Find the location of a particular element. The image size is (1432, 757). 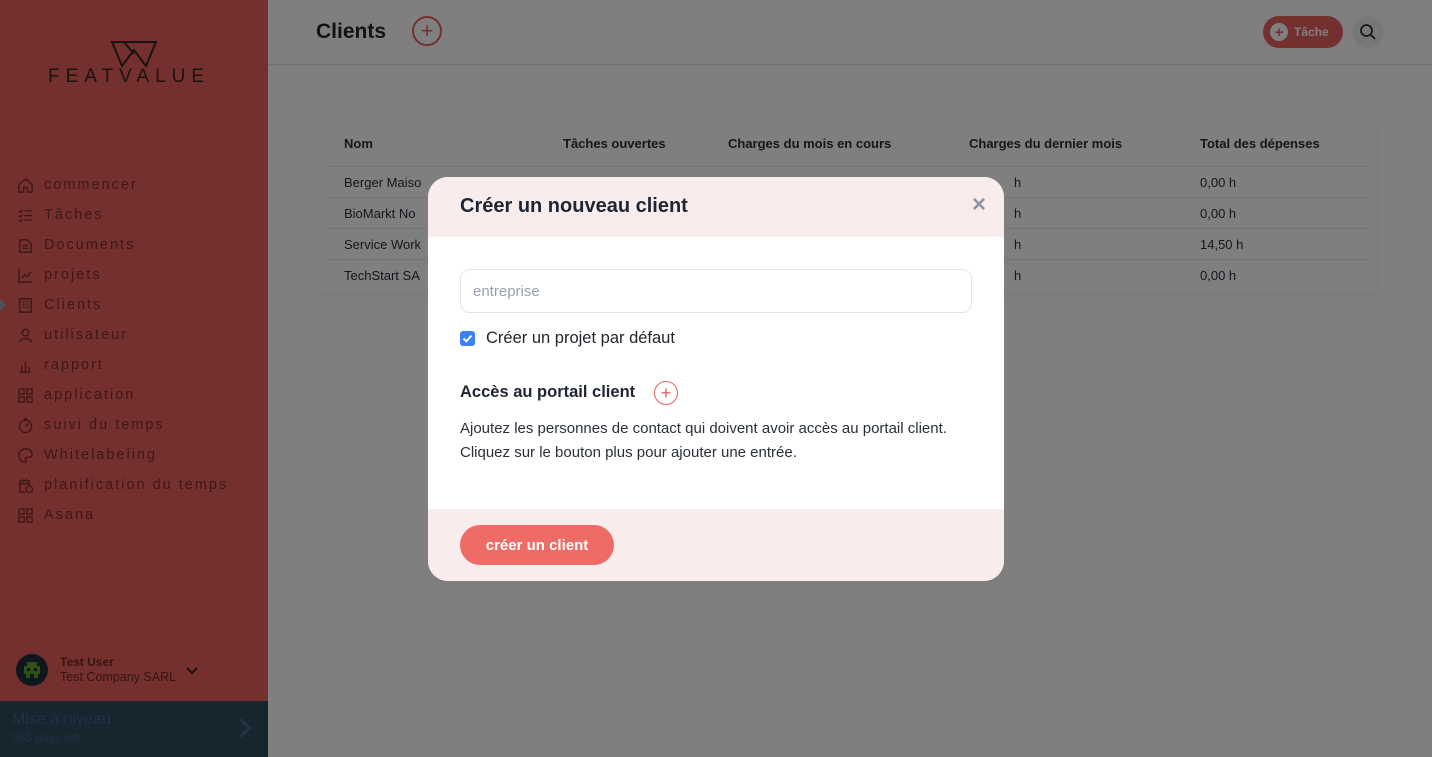

checkmark-icon is located at coordinates (467, 338).